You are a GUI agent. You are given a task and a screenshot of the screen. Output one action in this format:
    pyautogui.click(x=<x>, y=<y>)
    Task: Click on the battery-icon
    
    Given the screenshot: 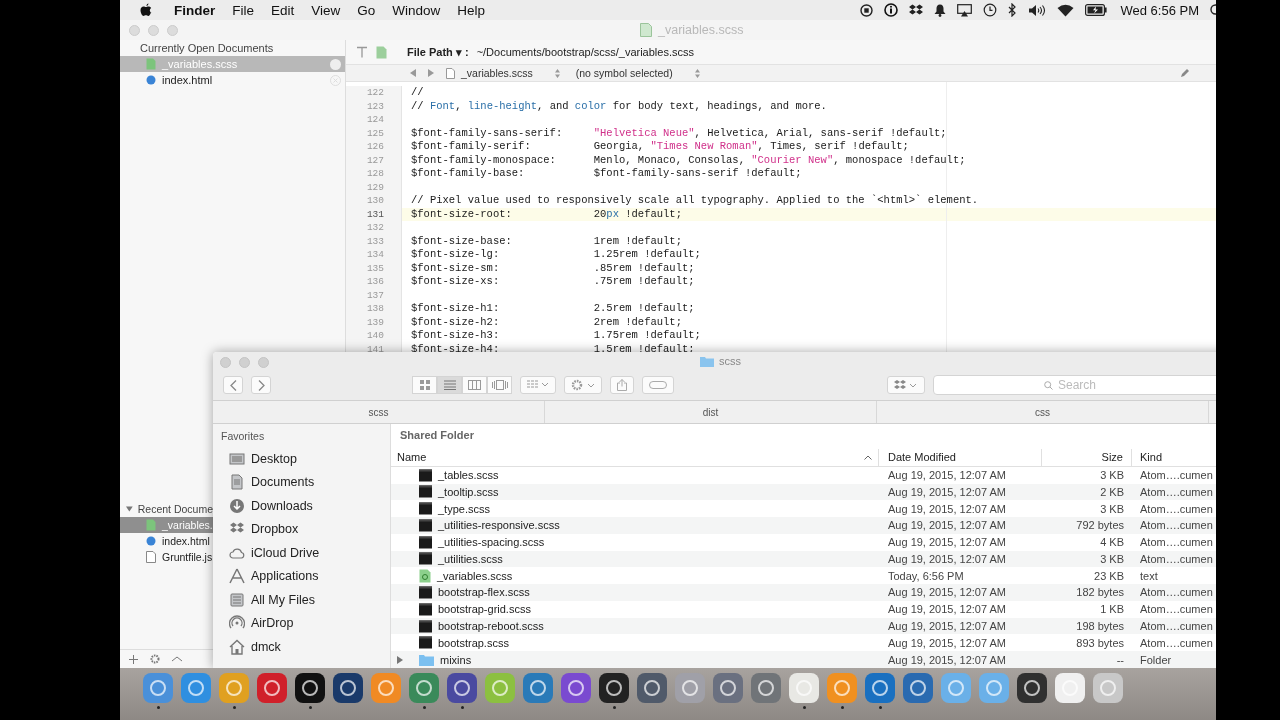 What is the action you would take?
    pyautogui.click(x=1096, y=10)
    